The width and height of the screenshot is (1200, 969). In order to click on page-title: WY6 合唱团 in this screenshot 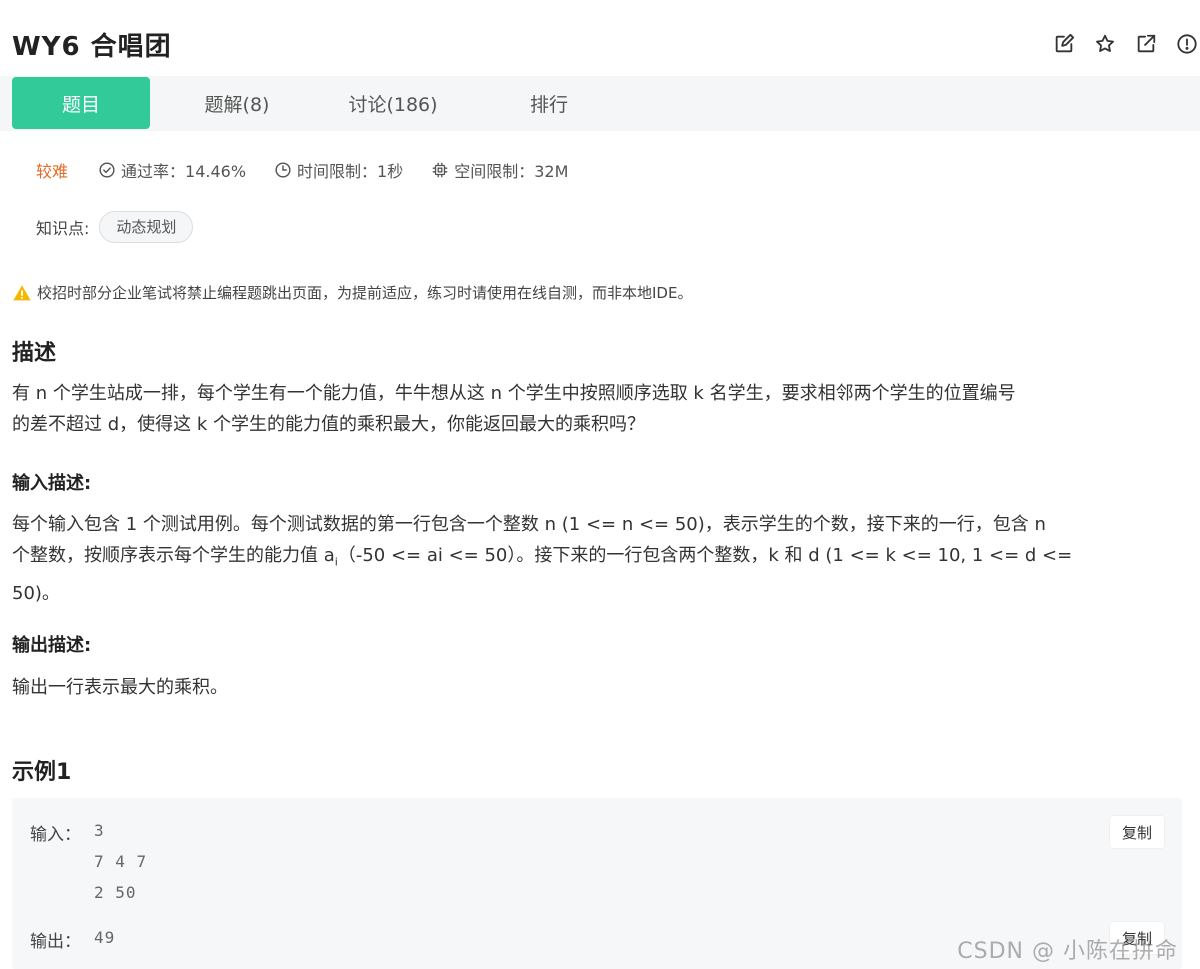, I will do `click(92, 47)`.